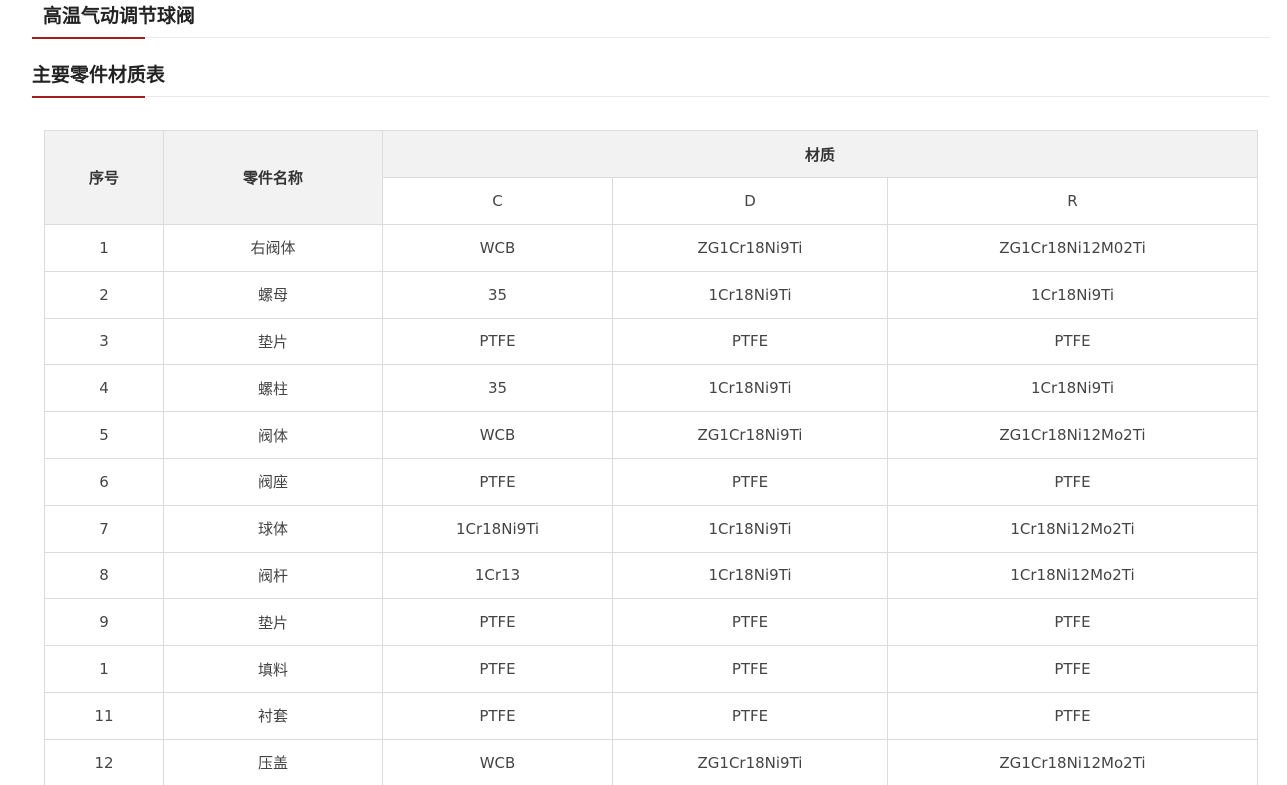 This screenshot has width=1287, height=785. Describe the element at coordinates (1072, 248) in the screenshot. I see `cell-material-r: ZG1Cr18Ni12M02Ti` at that location.